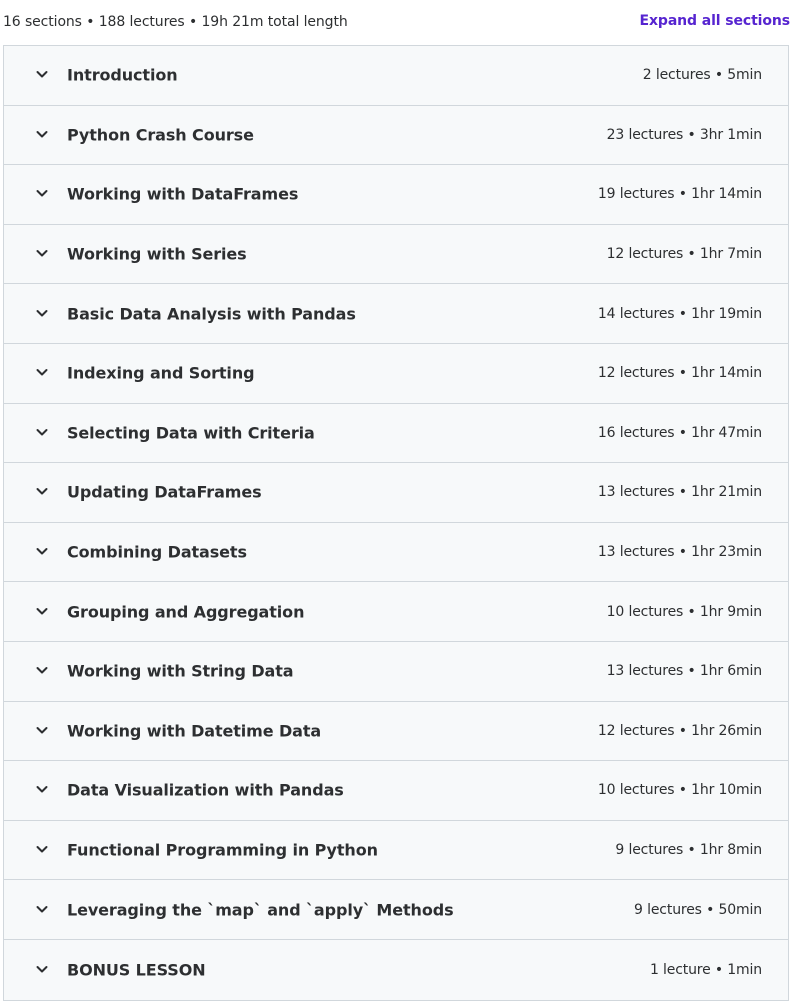  I want to click on section-lecture-count: 10 lectures • 1hr 10min, so click(679, 790).